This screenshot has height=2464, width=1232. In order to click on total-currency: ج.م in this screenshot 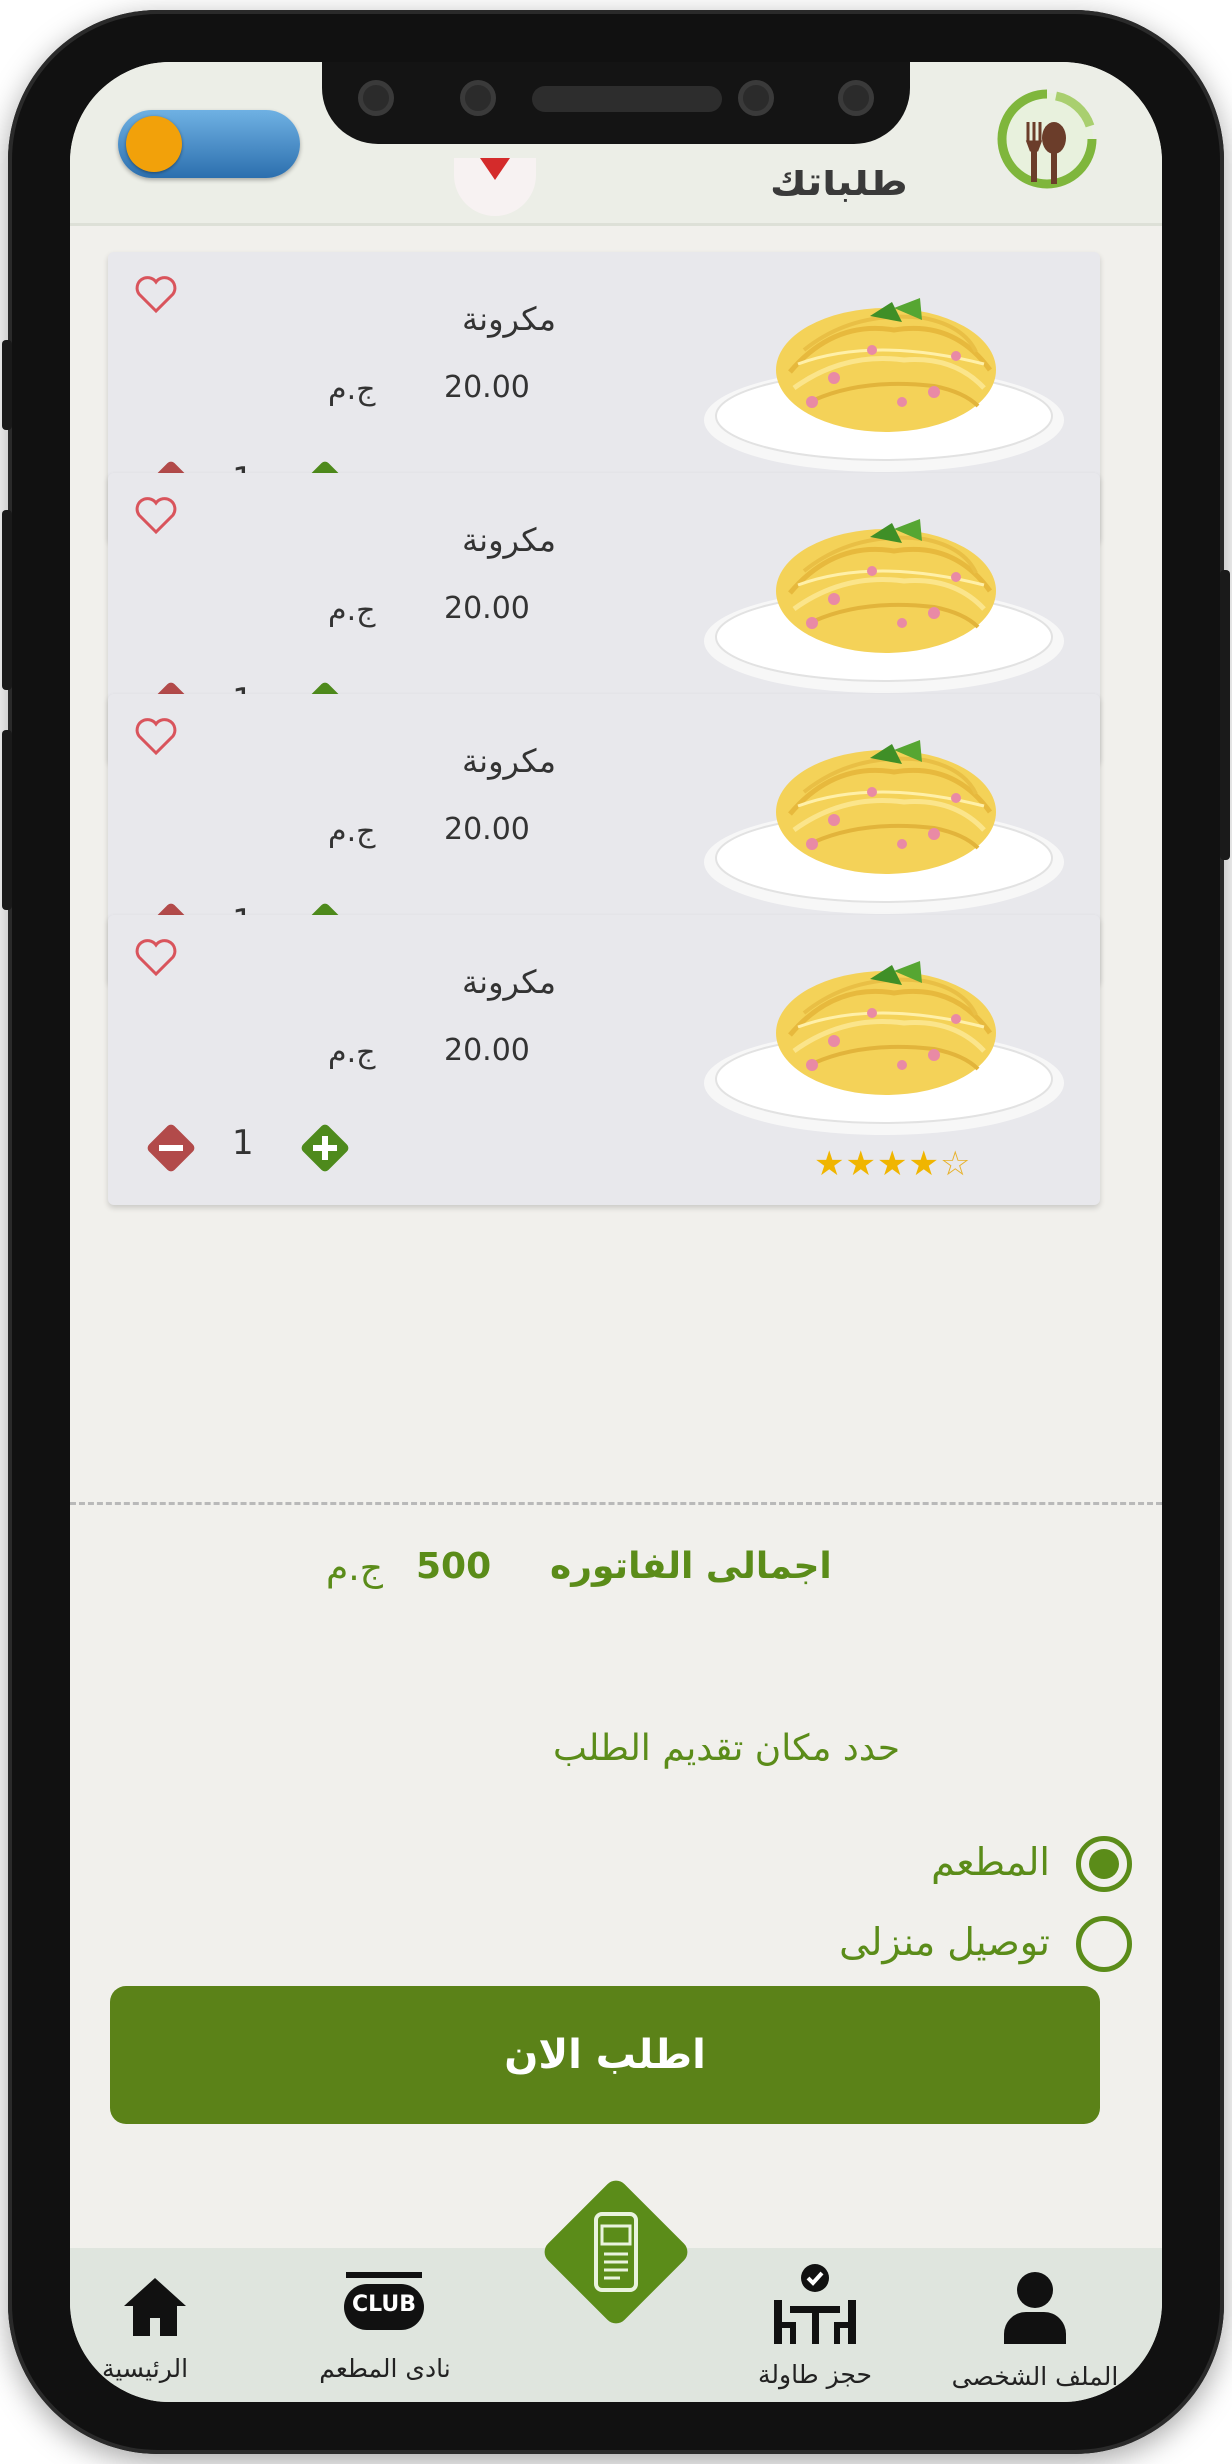, I will do `click(354, 1568)`.